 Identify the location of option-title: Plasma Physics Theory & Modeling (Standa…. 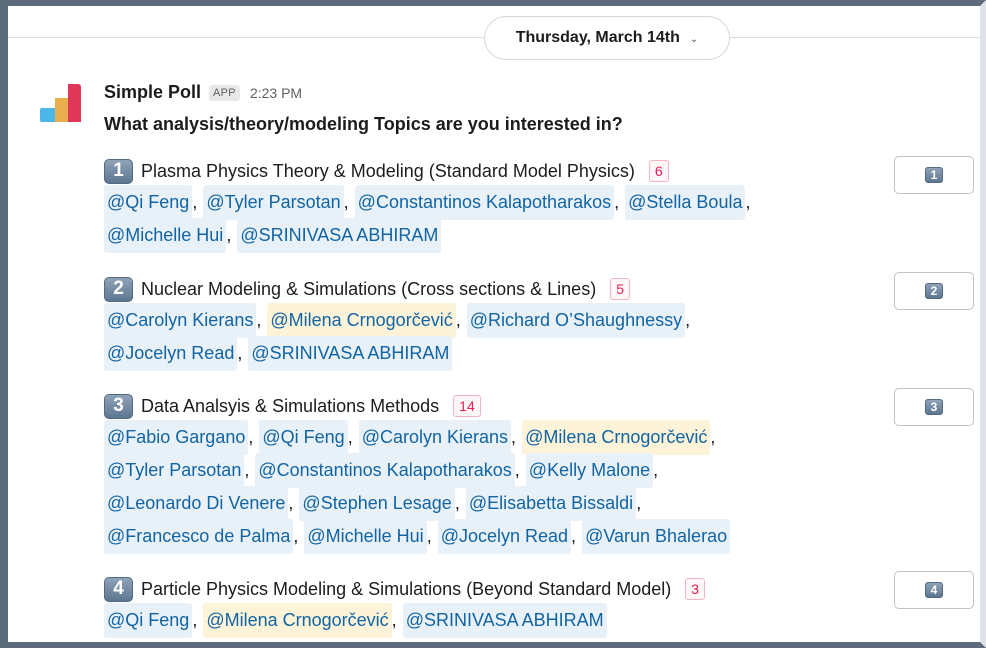
(388, 170).